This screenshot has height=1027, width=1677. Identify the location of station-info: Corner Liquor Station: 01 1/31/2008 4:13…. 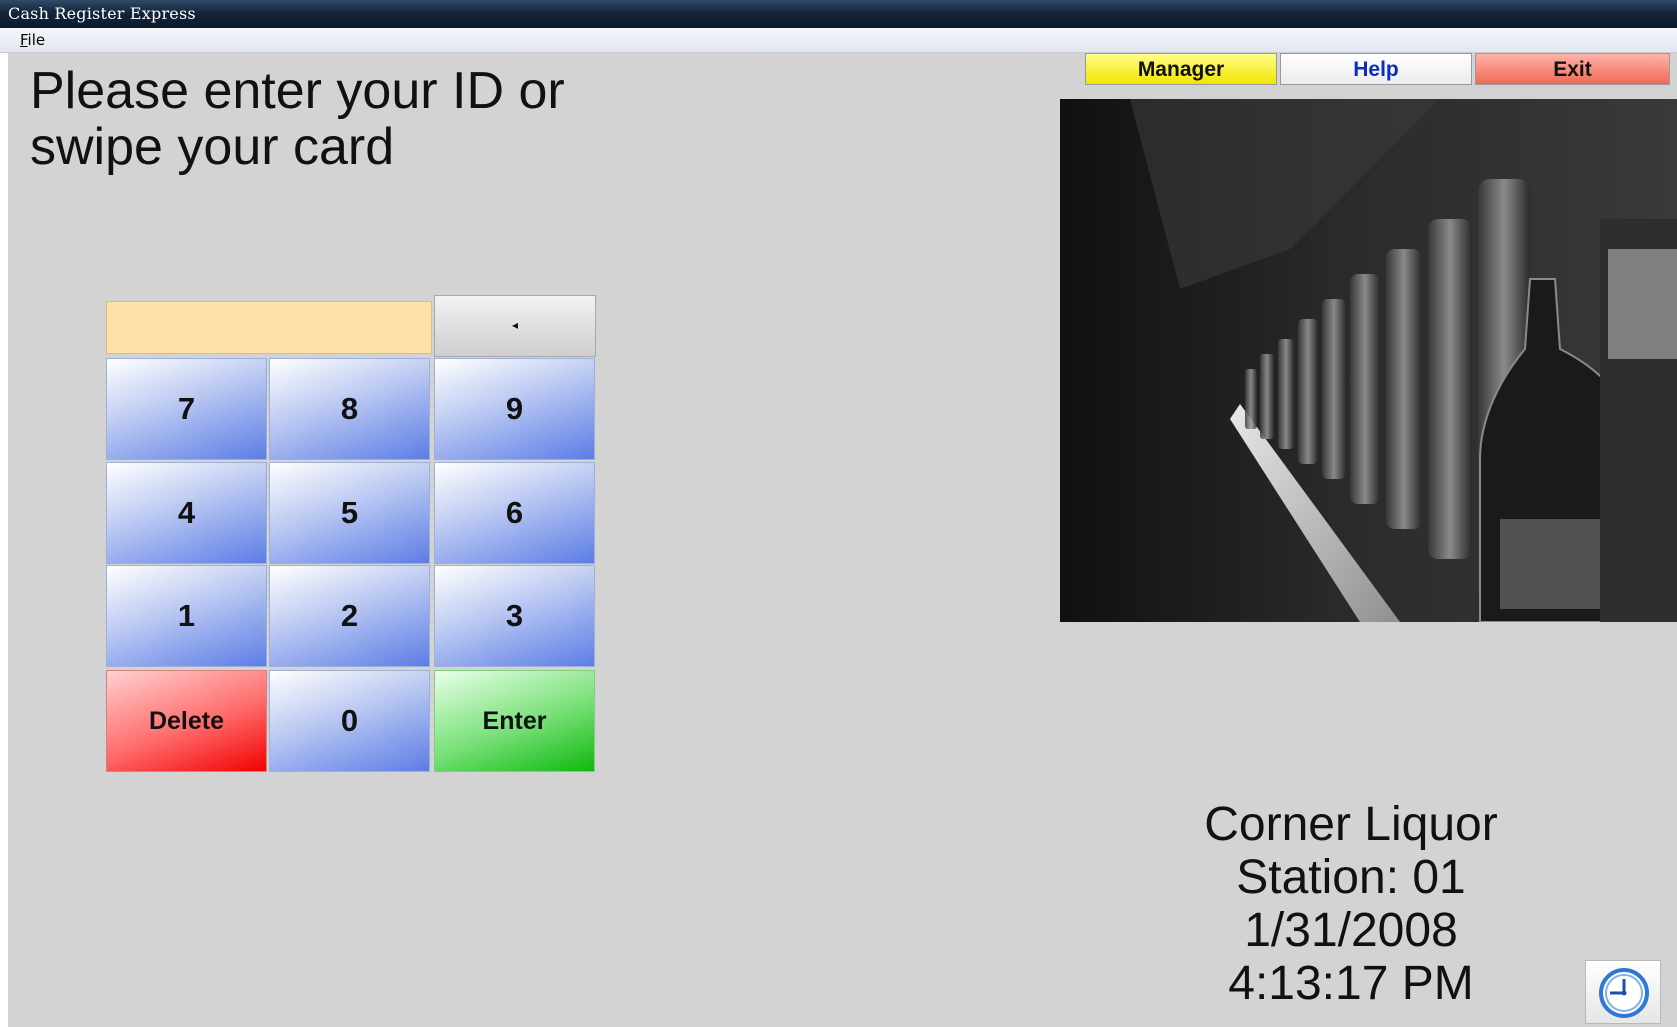
(1351, 904).